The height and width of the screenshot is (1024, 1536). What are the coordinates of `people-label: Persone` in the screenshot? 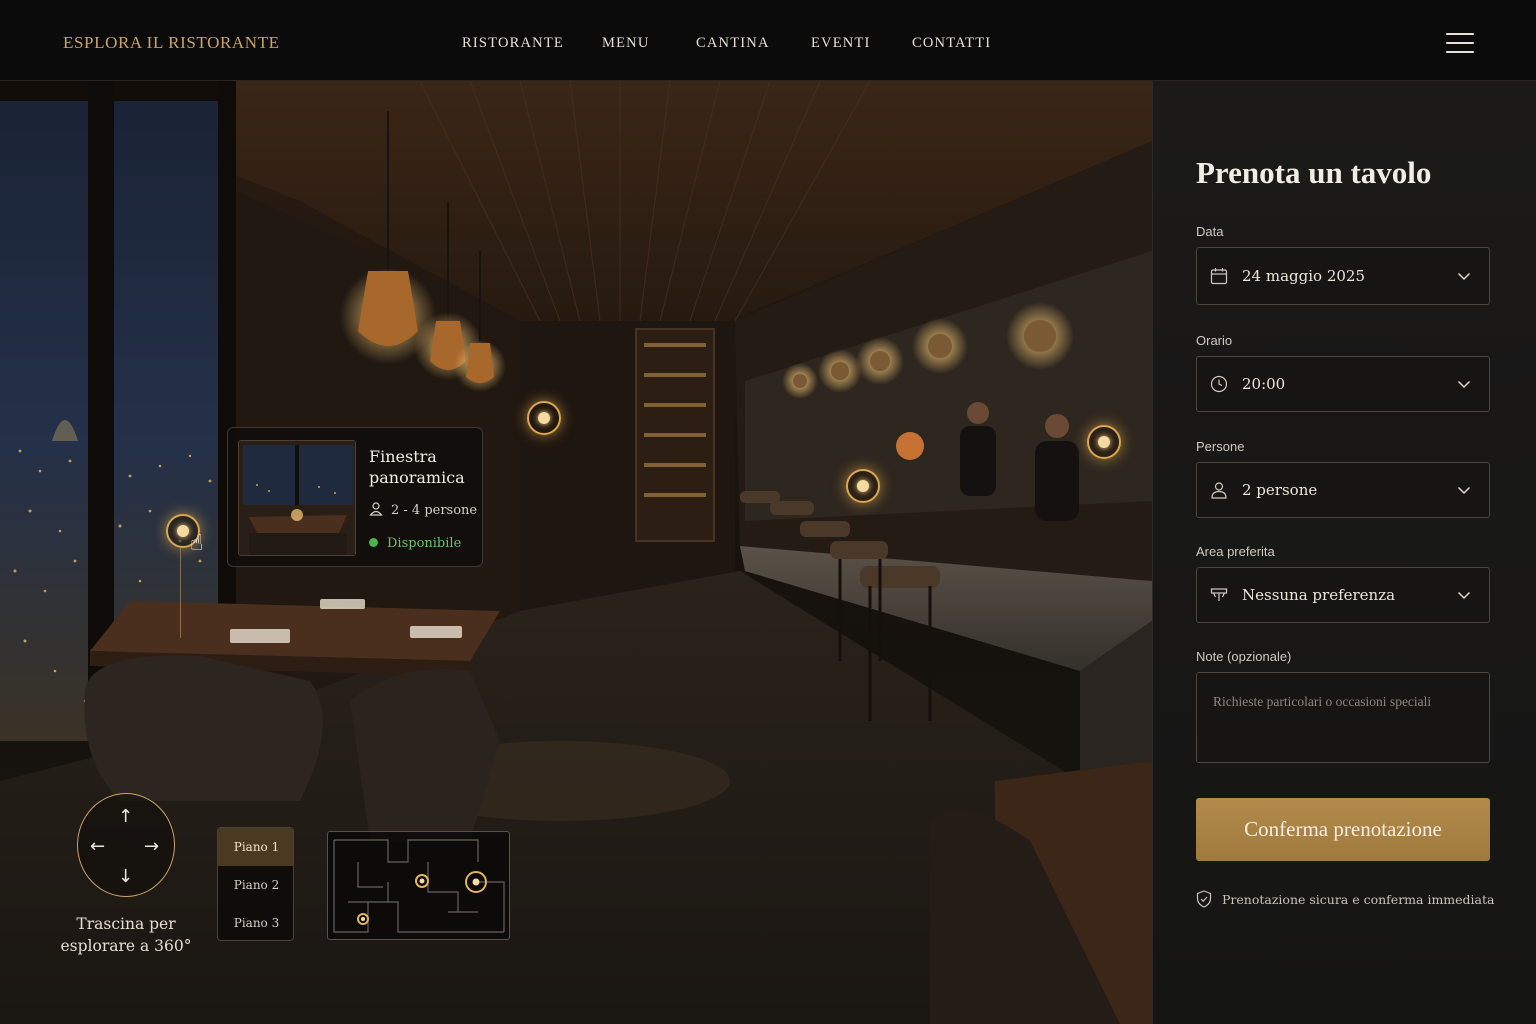 It's located at (1220, 446).